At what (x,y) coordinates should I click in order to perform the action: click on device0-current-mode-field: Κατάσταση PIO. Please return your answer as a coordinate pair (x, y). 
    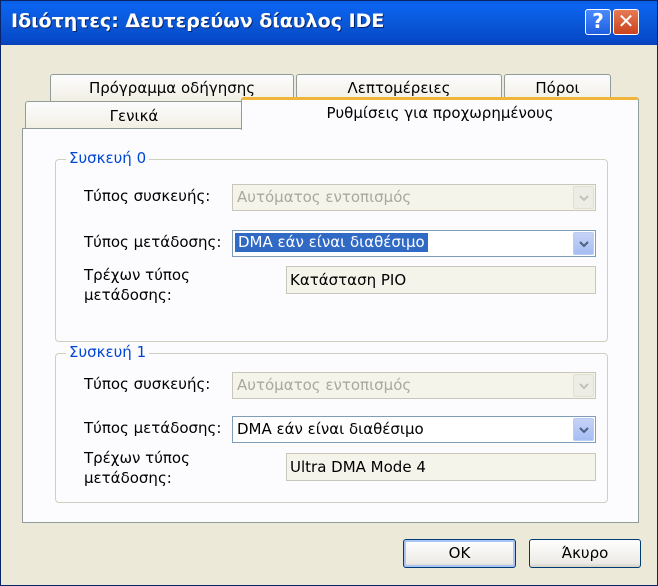
    Looking at the image, I should click on (441, 280).